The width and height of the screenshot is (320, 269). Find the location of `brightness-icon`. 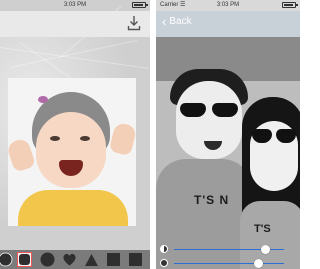

brightness-icon is located at coordinates (164, 263).